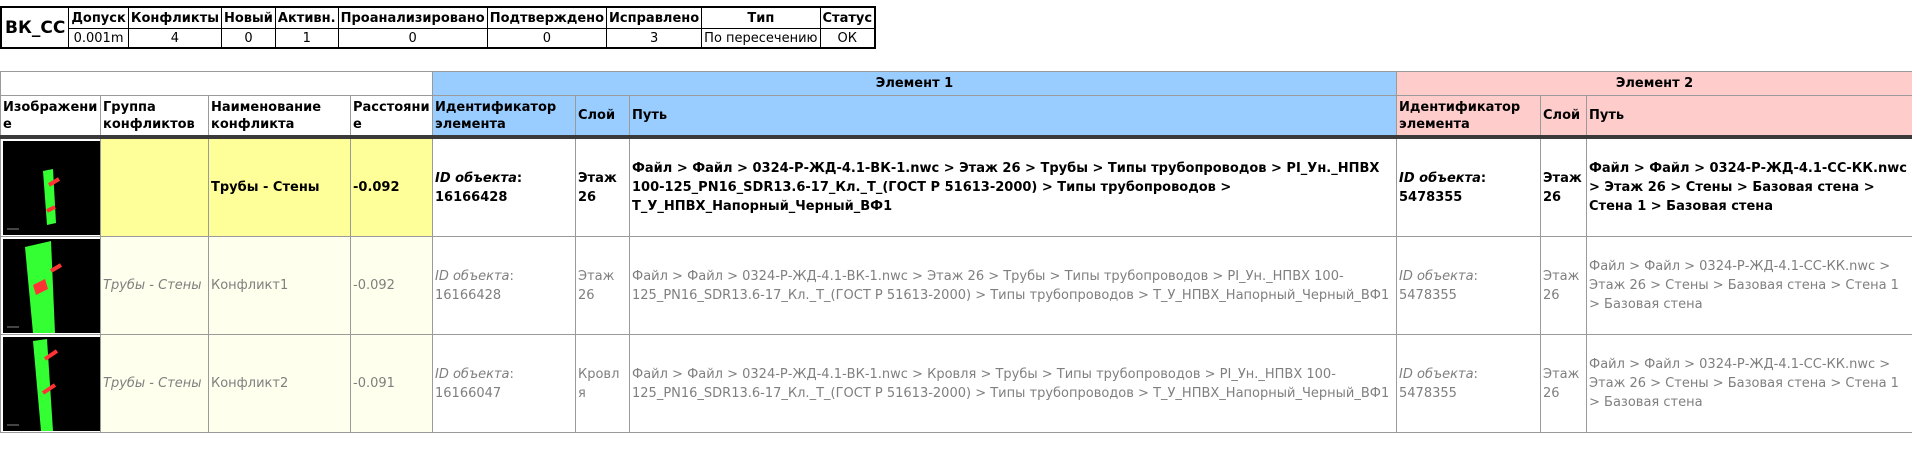 This screenshot has height=453, width=1912. What do you see at coordinates (412, 38) in the screenshot?
I see `summary-value-reviewed: 0` at bounding box center [412, 38].